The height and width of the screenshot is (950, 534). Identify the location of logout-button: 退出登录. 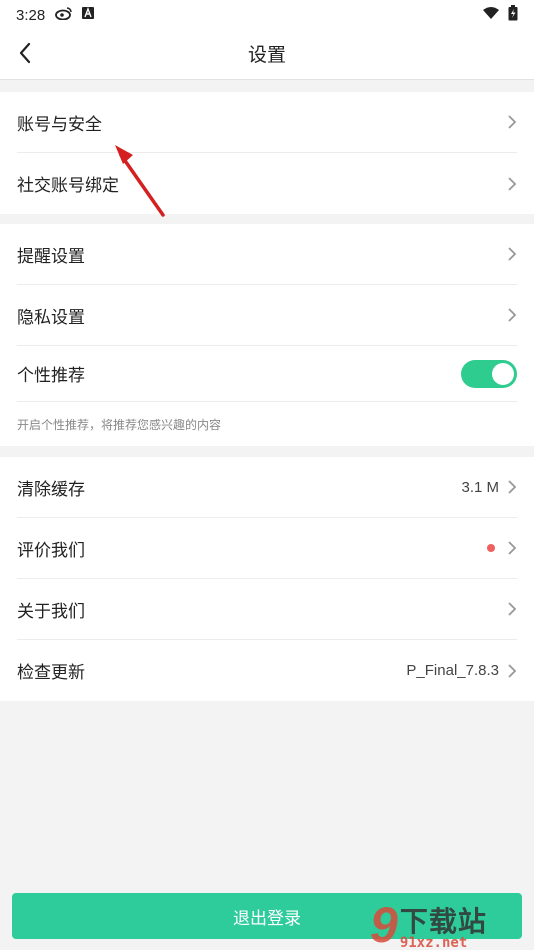
(267, 916).